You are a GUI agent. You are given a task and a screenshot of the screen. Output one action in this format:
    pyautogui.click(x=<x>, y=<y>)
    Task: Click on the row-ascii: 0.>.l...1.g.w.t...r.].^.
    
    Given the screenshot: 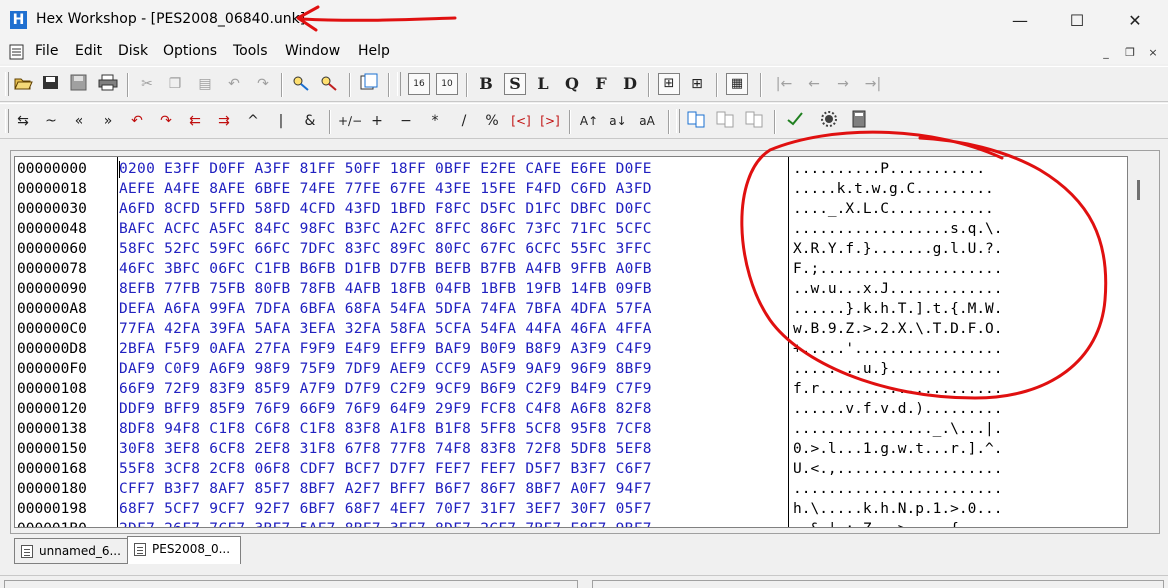 What is the action you would take?
    pyautogui.click(x=958, y=449)
    